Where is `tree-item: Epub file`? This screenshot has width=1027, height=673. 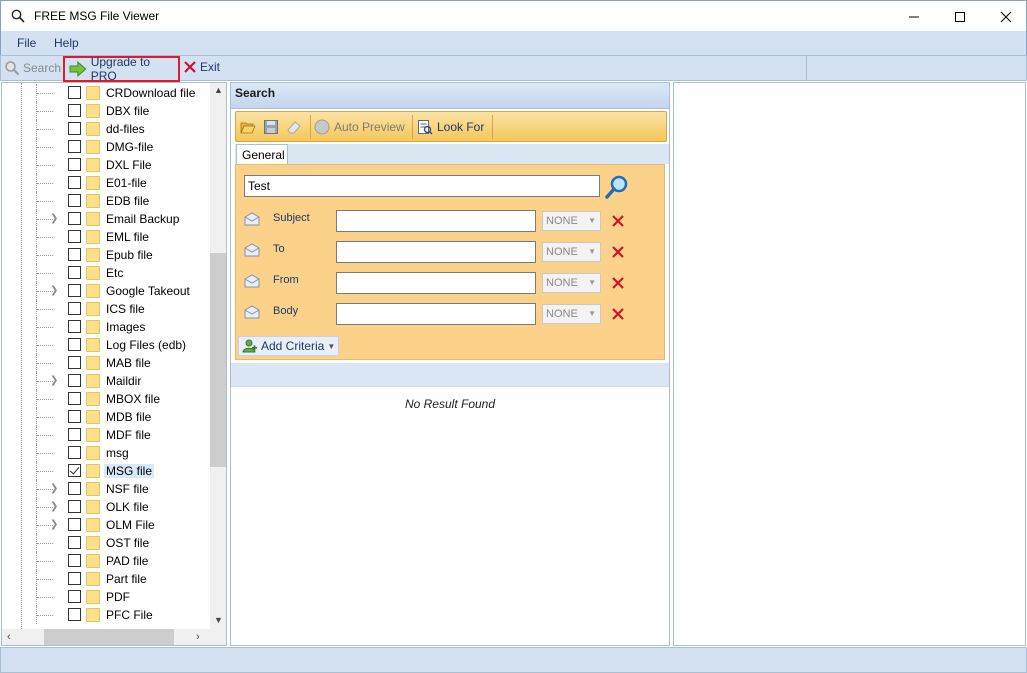 tree-item: Epub file is located at coordinates (106, 255).